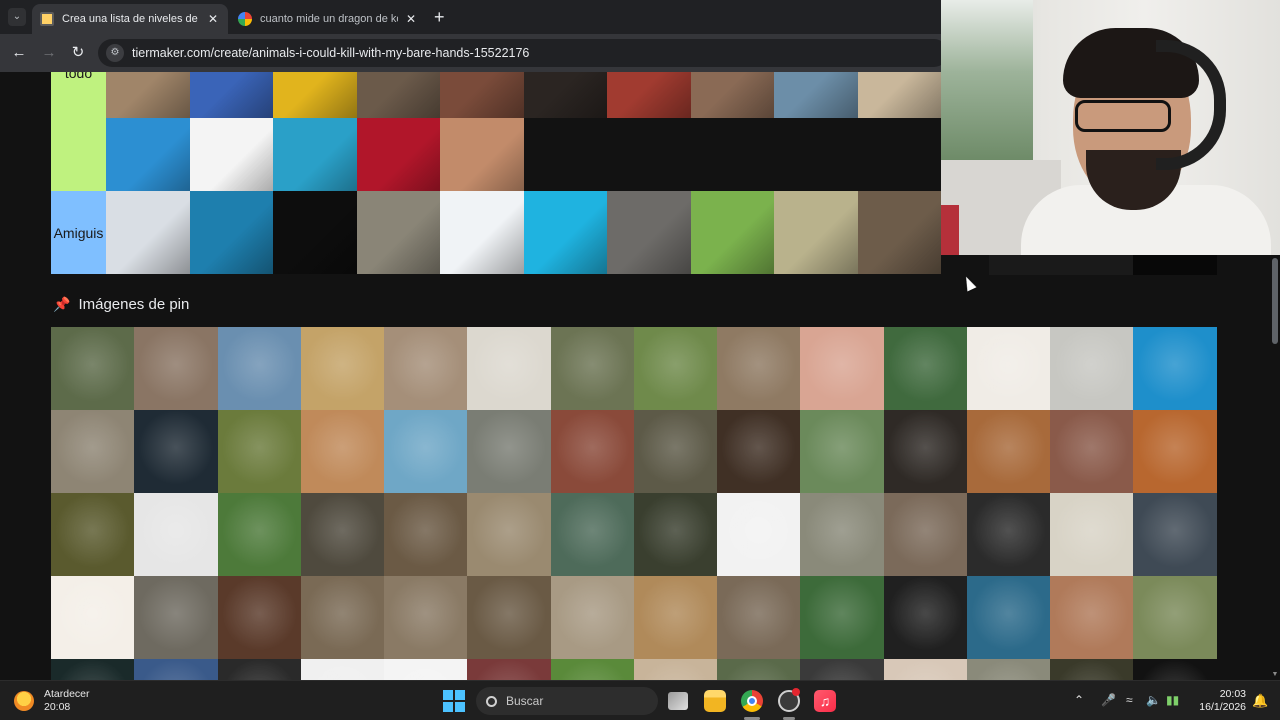  Describe the element at coordinates (567, 701) in the screenshot. I see `taskbar-search: Buscar` at that location.